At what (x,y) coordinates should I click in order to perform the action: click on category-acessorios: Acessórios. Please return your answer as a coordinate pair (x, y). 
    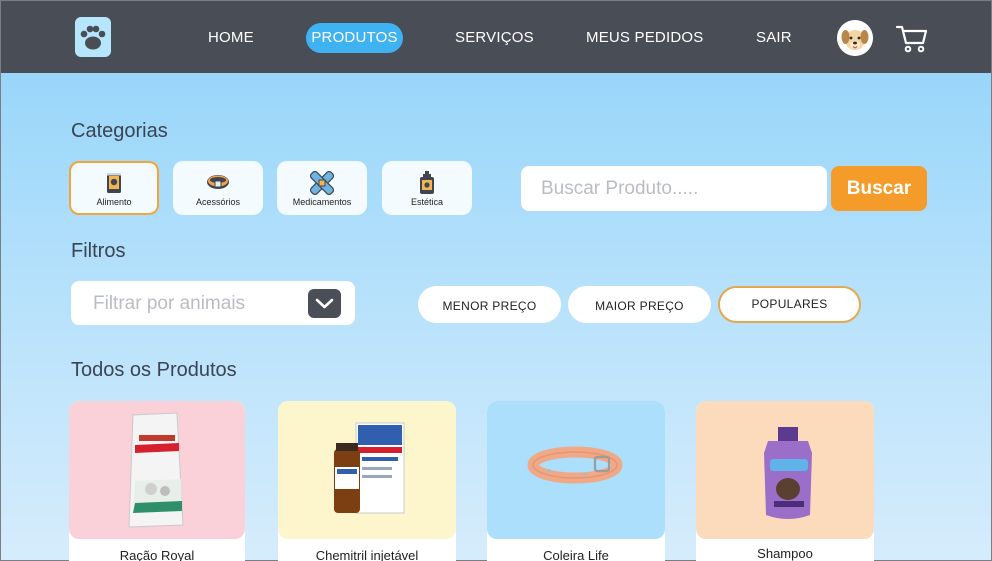
    Looking at the image, I should click on (218, 188).